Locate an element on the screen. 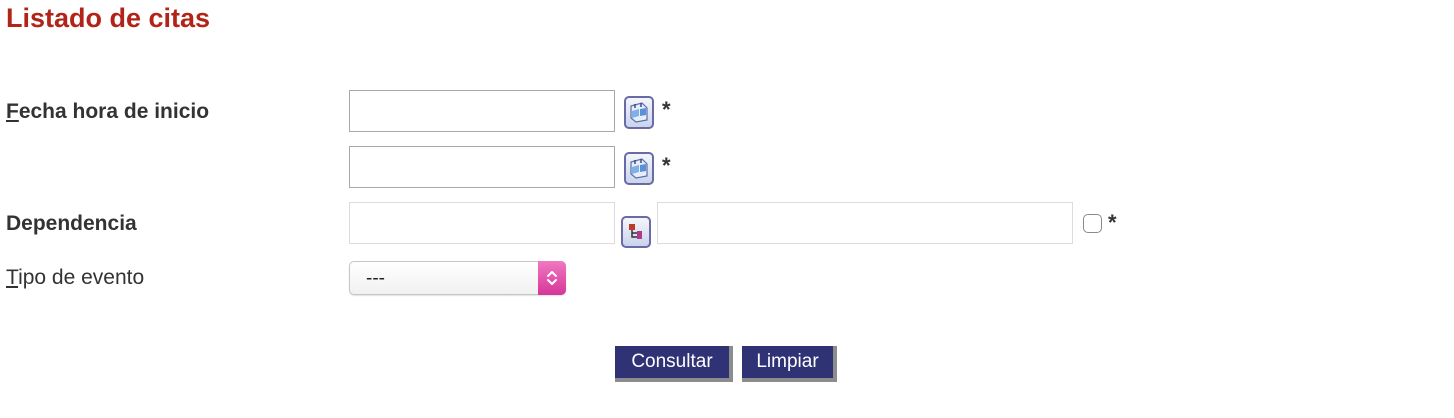 This screenshot has width=1454, height=418. fecha-label-accesskey: F is located at coordinates (12, 111).